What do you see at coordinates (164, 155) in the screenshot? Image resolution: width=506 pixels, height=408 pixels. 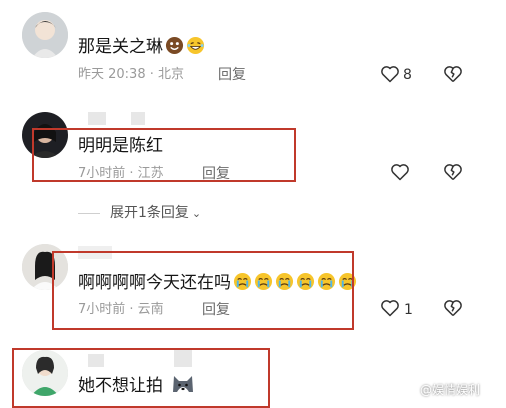 I see `highlight-box` at bounding box center [164, 155].